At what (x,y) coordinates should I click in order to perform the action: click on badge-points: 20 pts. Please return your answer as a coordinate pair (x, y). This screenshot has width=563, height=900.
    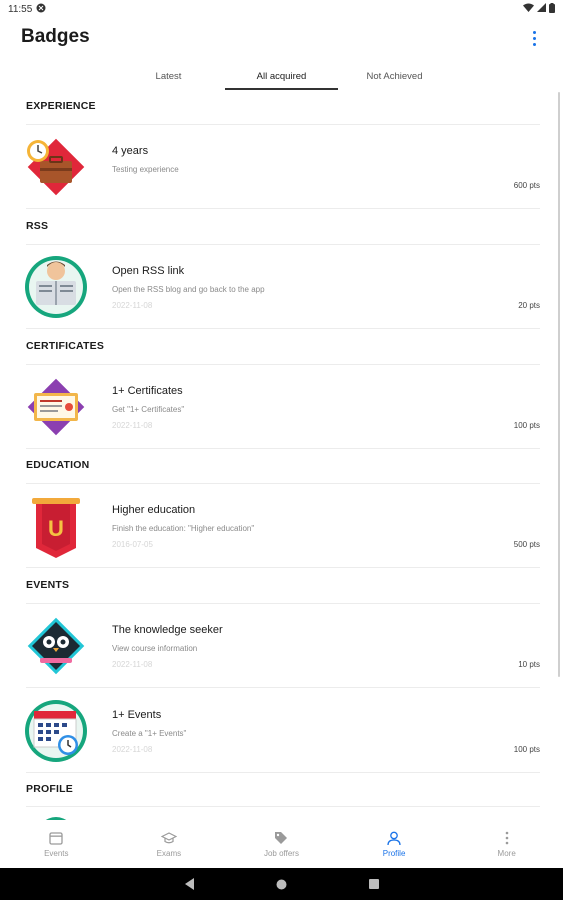
    Looking at the image, I should click on (529, 305).